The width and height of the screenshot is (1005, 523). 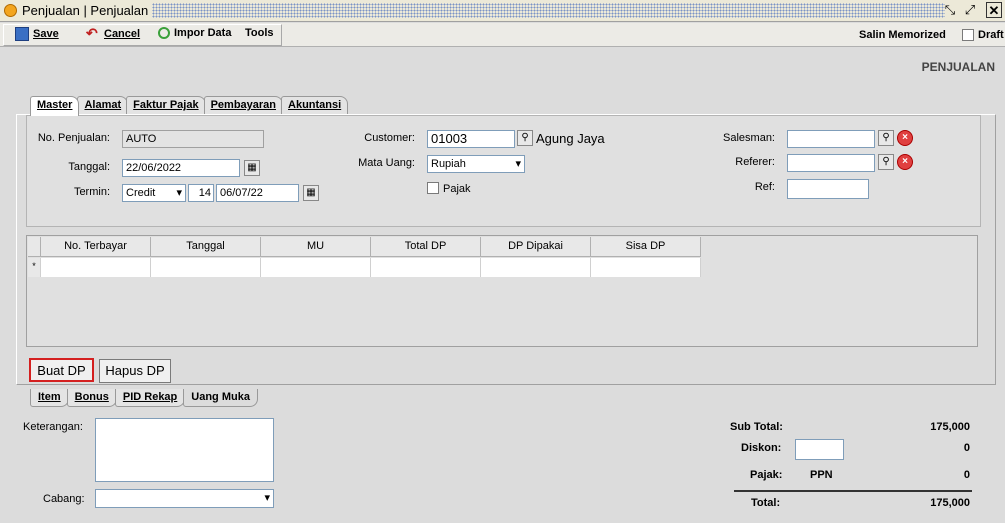 I want to click on tab-item: Item, so click(x=49, y=398).